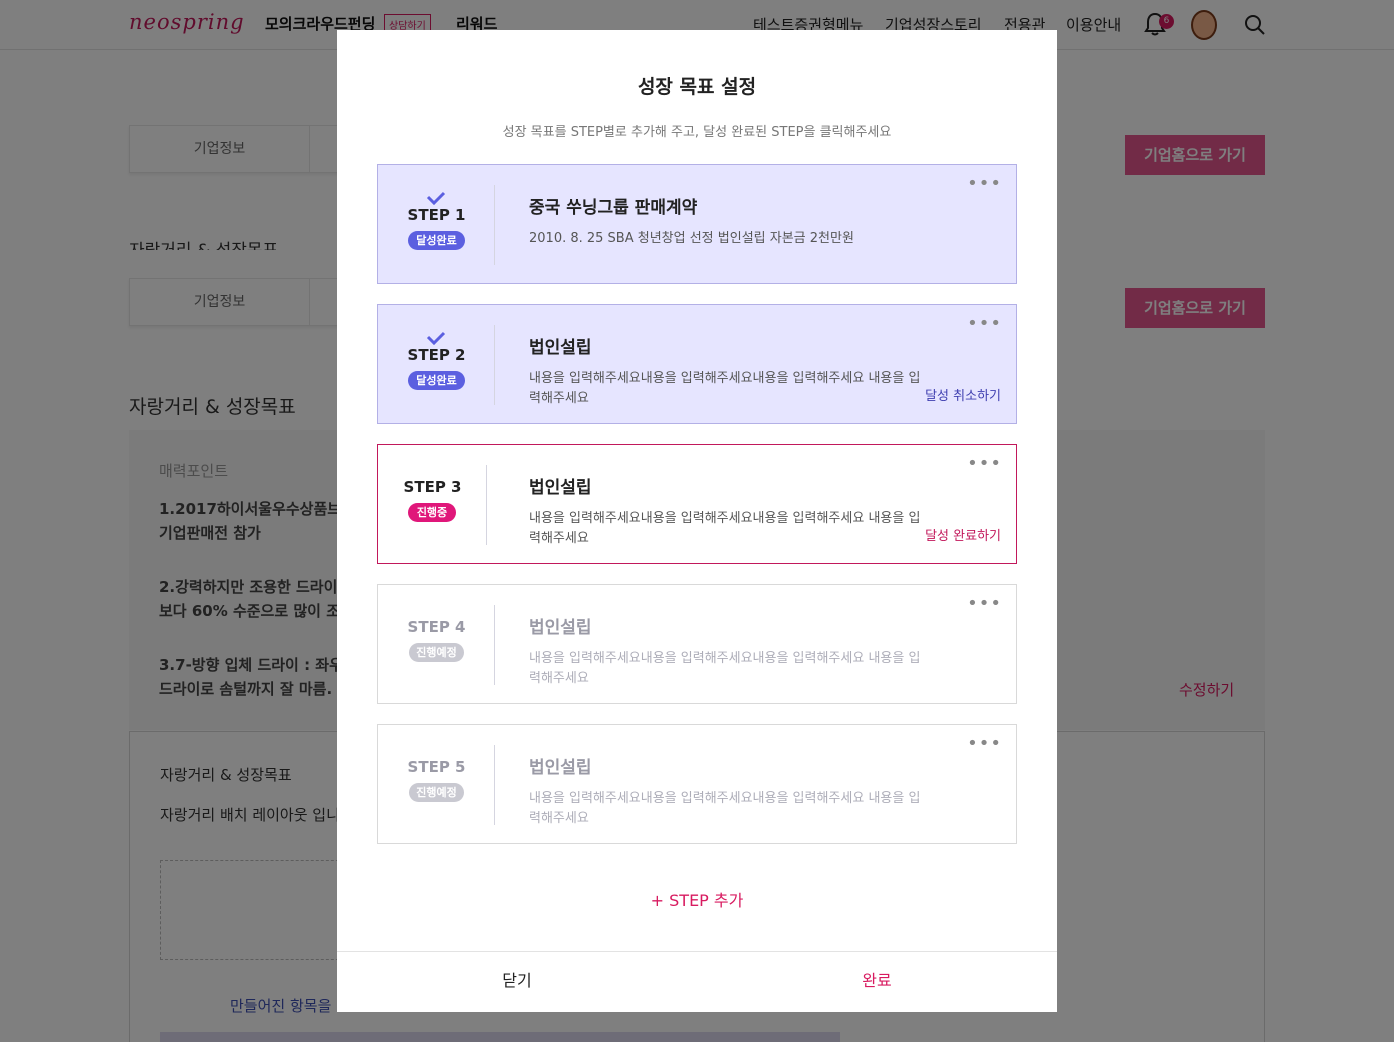  What do you see at coordinates (432, 512) in the screenshot?
I see `status-badge: 진행중` at bounding box center [432, 512].